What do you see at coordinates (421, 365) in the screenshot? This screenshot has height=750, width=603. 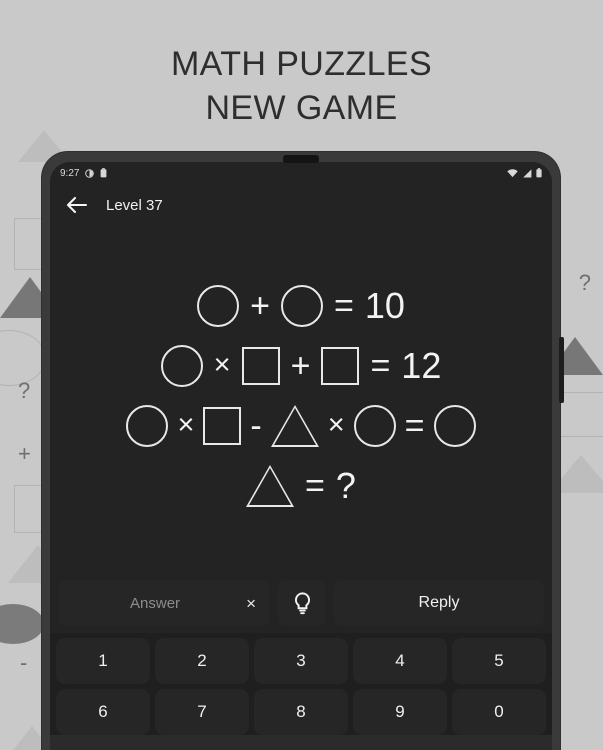 I see `equation-result: 12` at bounding box center [421, 365].